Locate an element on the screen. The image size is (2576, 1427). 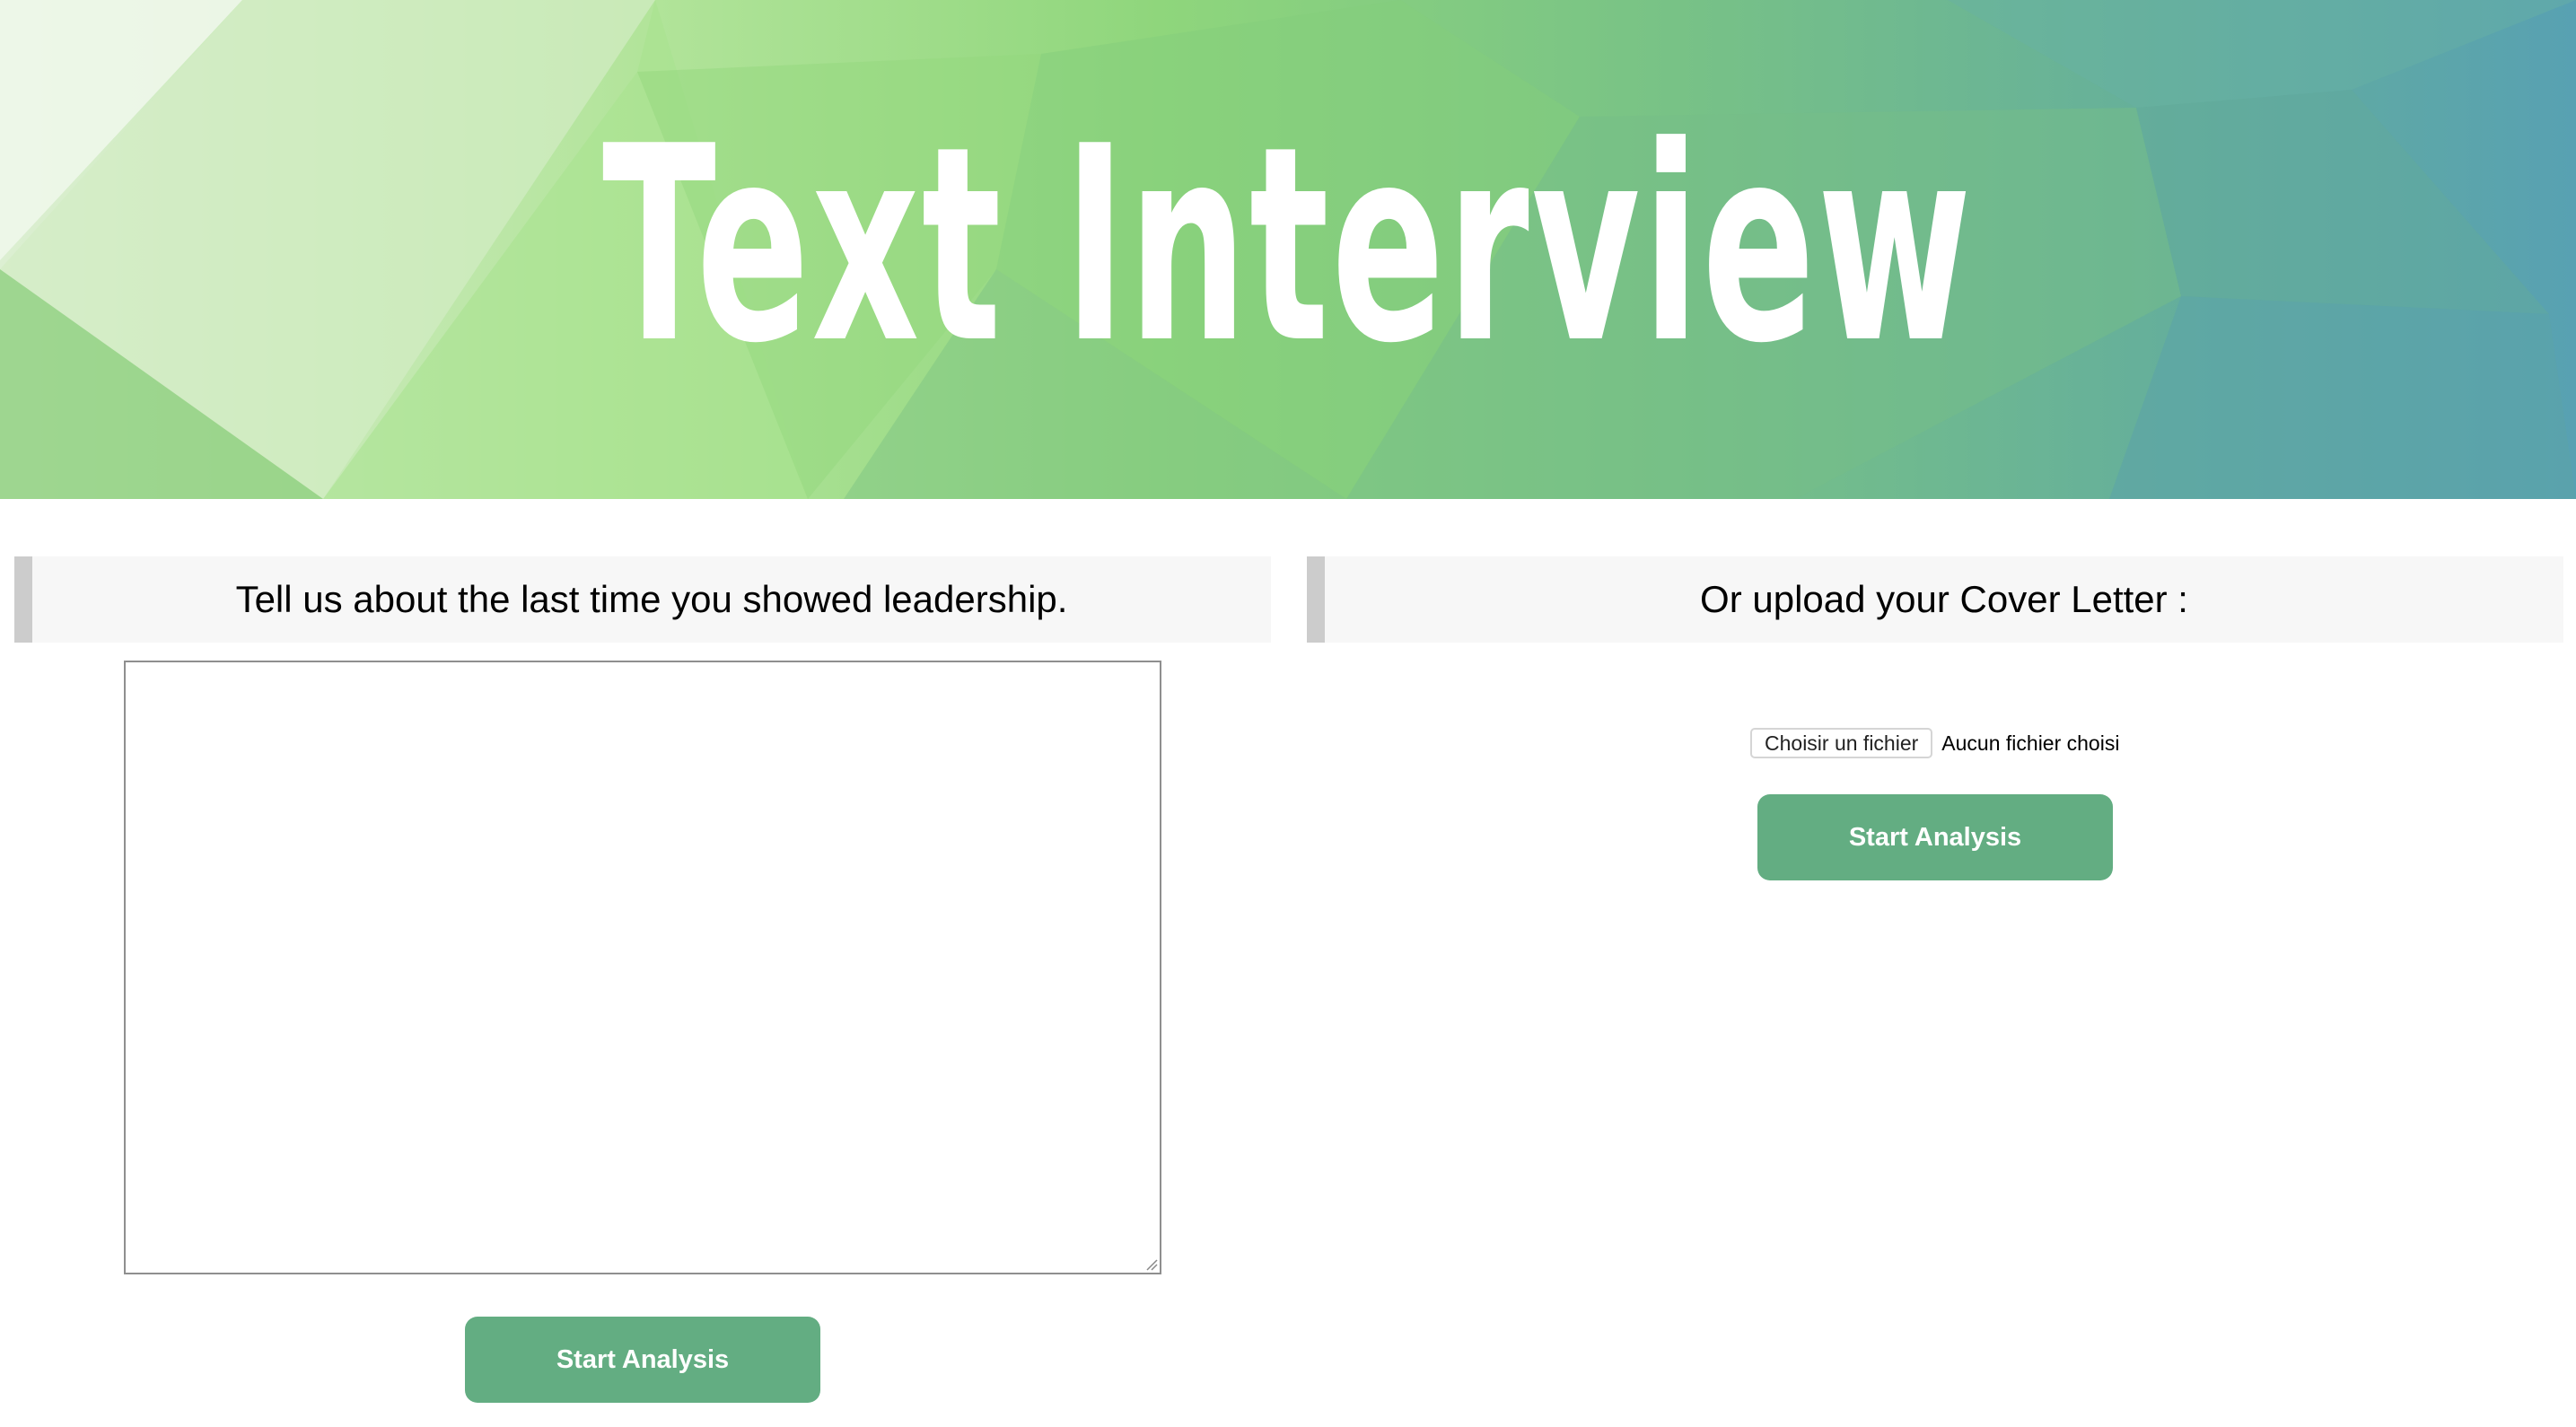
resize-grip-icon is located at coordinates (1150, 1263).